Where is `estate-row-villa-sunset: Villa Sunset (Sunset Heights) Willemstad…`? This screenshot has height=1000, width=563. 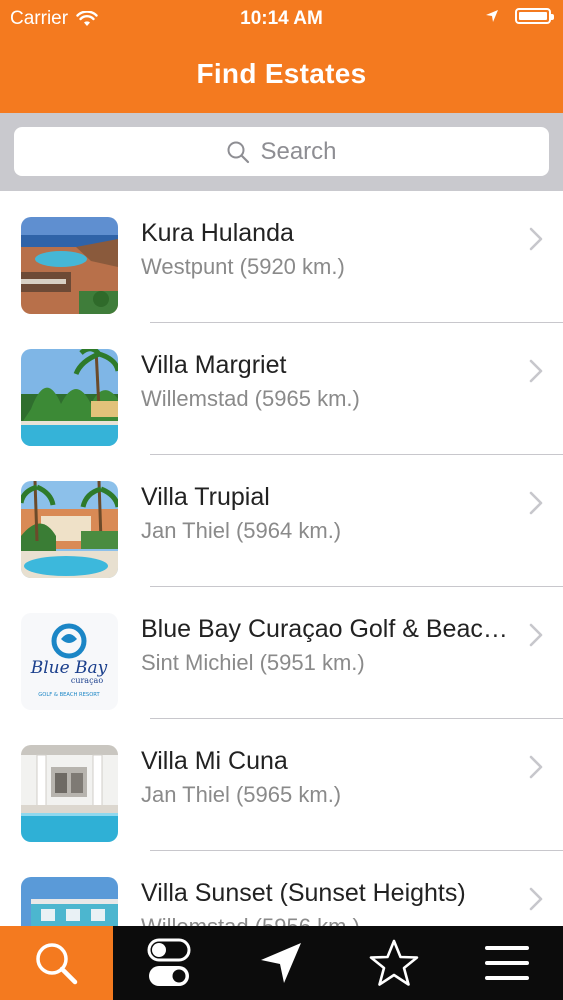
estate-row-villa-sunset: Villa Sunset (Sunset Heights) Willemstad… is located at coordinates (281, 888).